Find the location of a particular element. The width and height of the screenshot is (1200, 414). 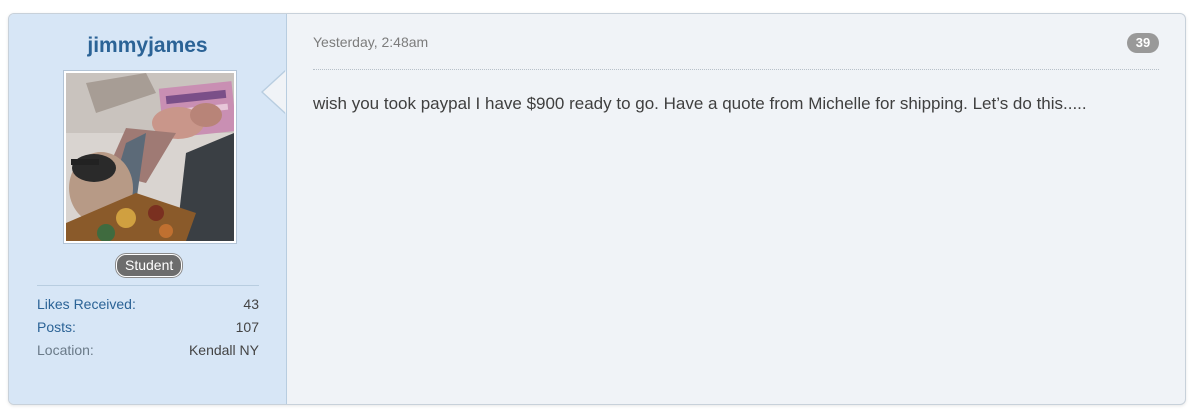

speech-arrow is located at coordinates (274, 92).